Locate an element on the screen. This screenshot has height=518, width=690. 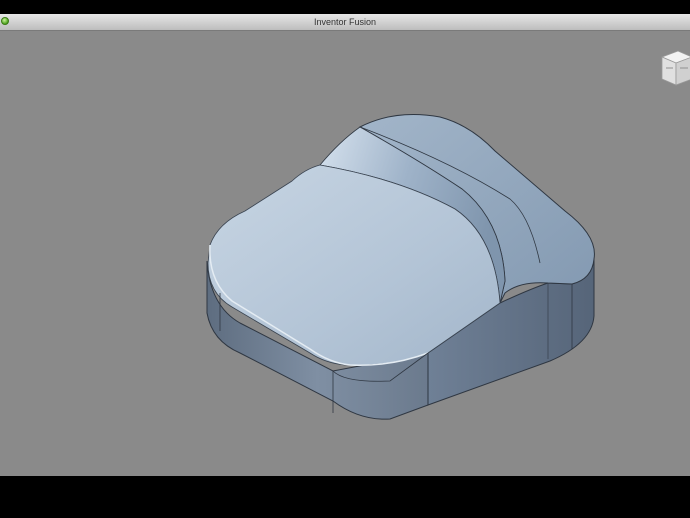
window-title: Inventor Fusion is located at coordinates (345, 22).